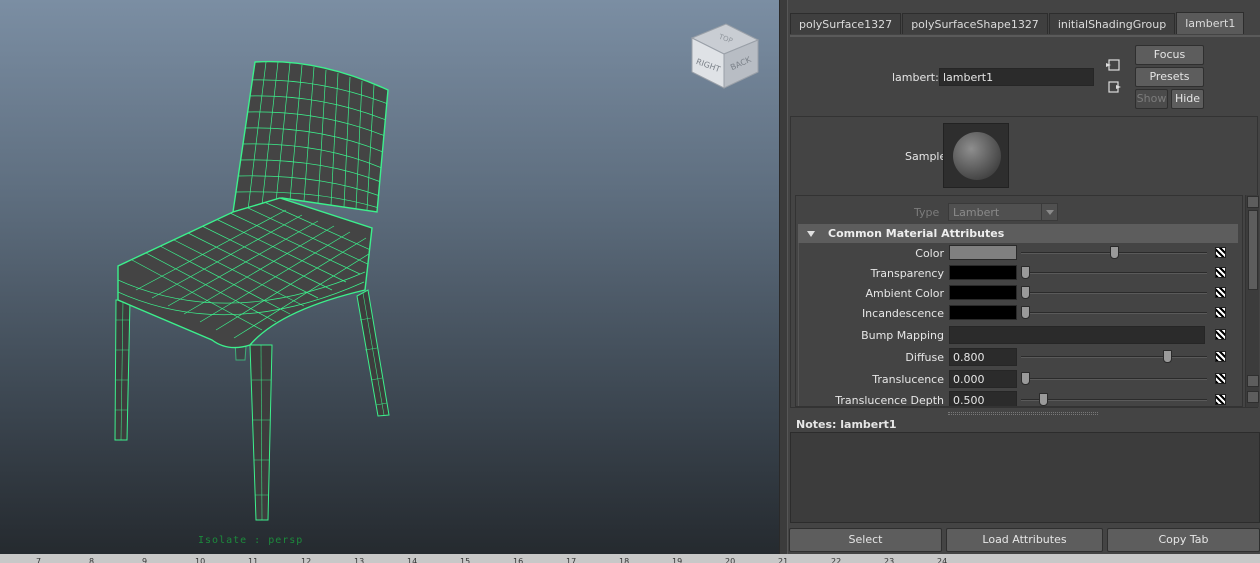  Describe the element at coordinates (1187, 99) in the screenshot. I see `hide-button: Hide` at that location.